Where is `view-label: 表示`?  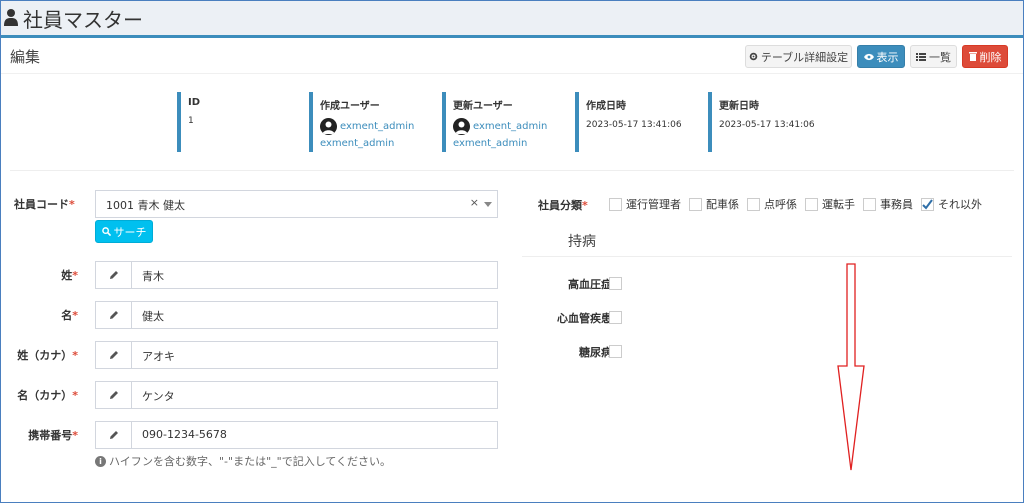
view-label: 表示 is located at coordinates (887, 57).